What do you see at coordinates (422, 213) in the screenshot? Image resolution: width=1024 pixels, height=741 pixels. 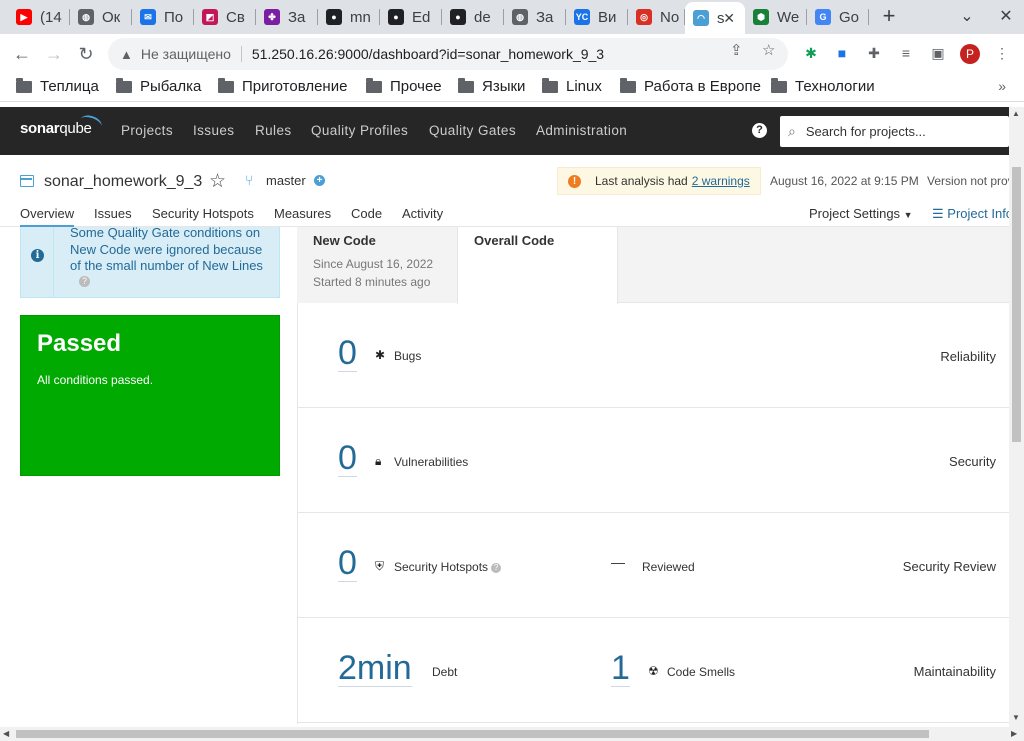 I see `tab-activity: Activity` at bounding box center [422, 213].